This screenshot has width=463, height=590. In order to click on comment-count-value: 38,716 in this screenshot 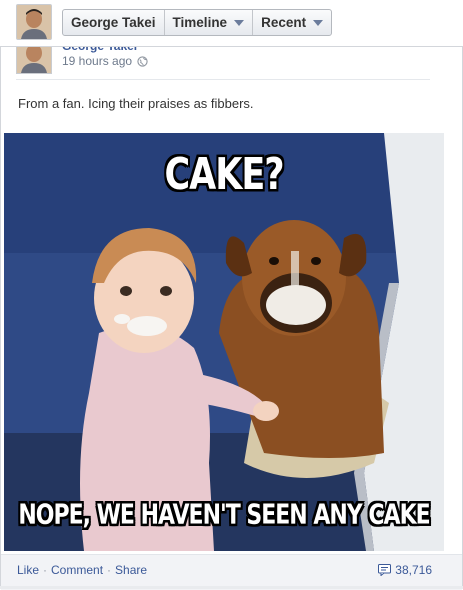, I will do `click(413, 570)`.